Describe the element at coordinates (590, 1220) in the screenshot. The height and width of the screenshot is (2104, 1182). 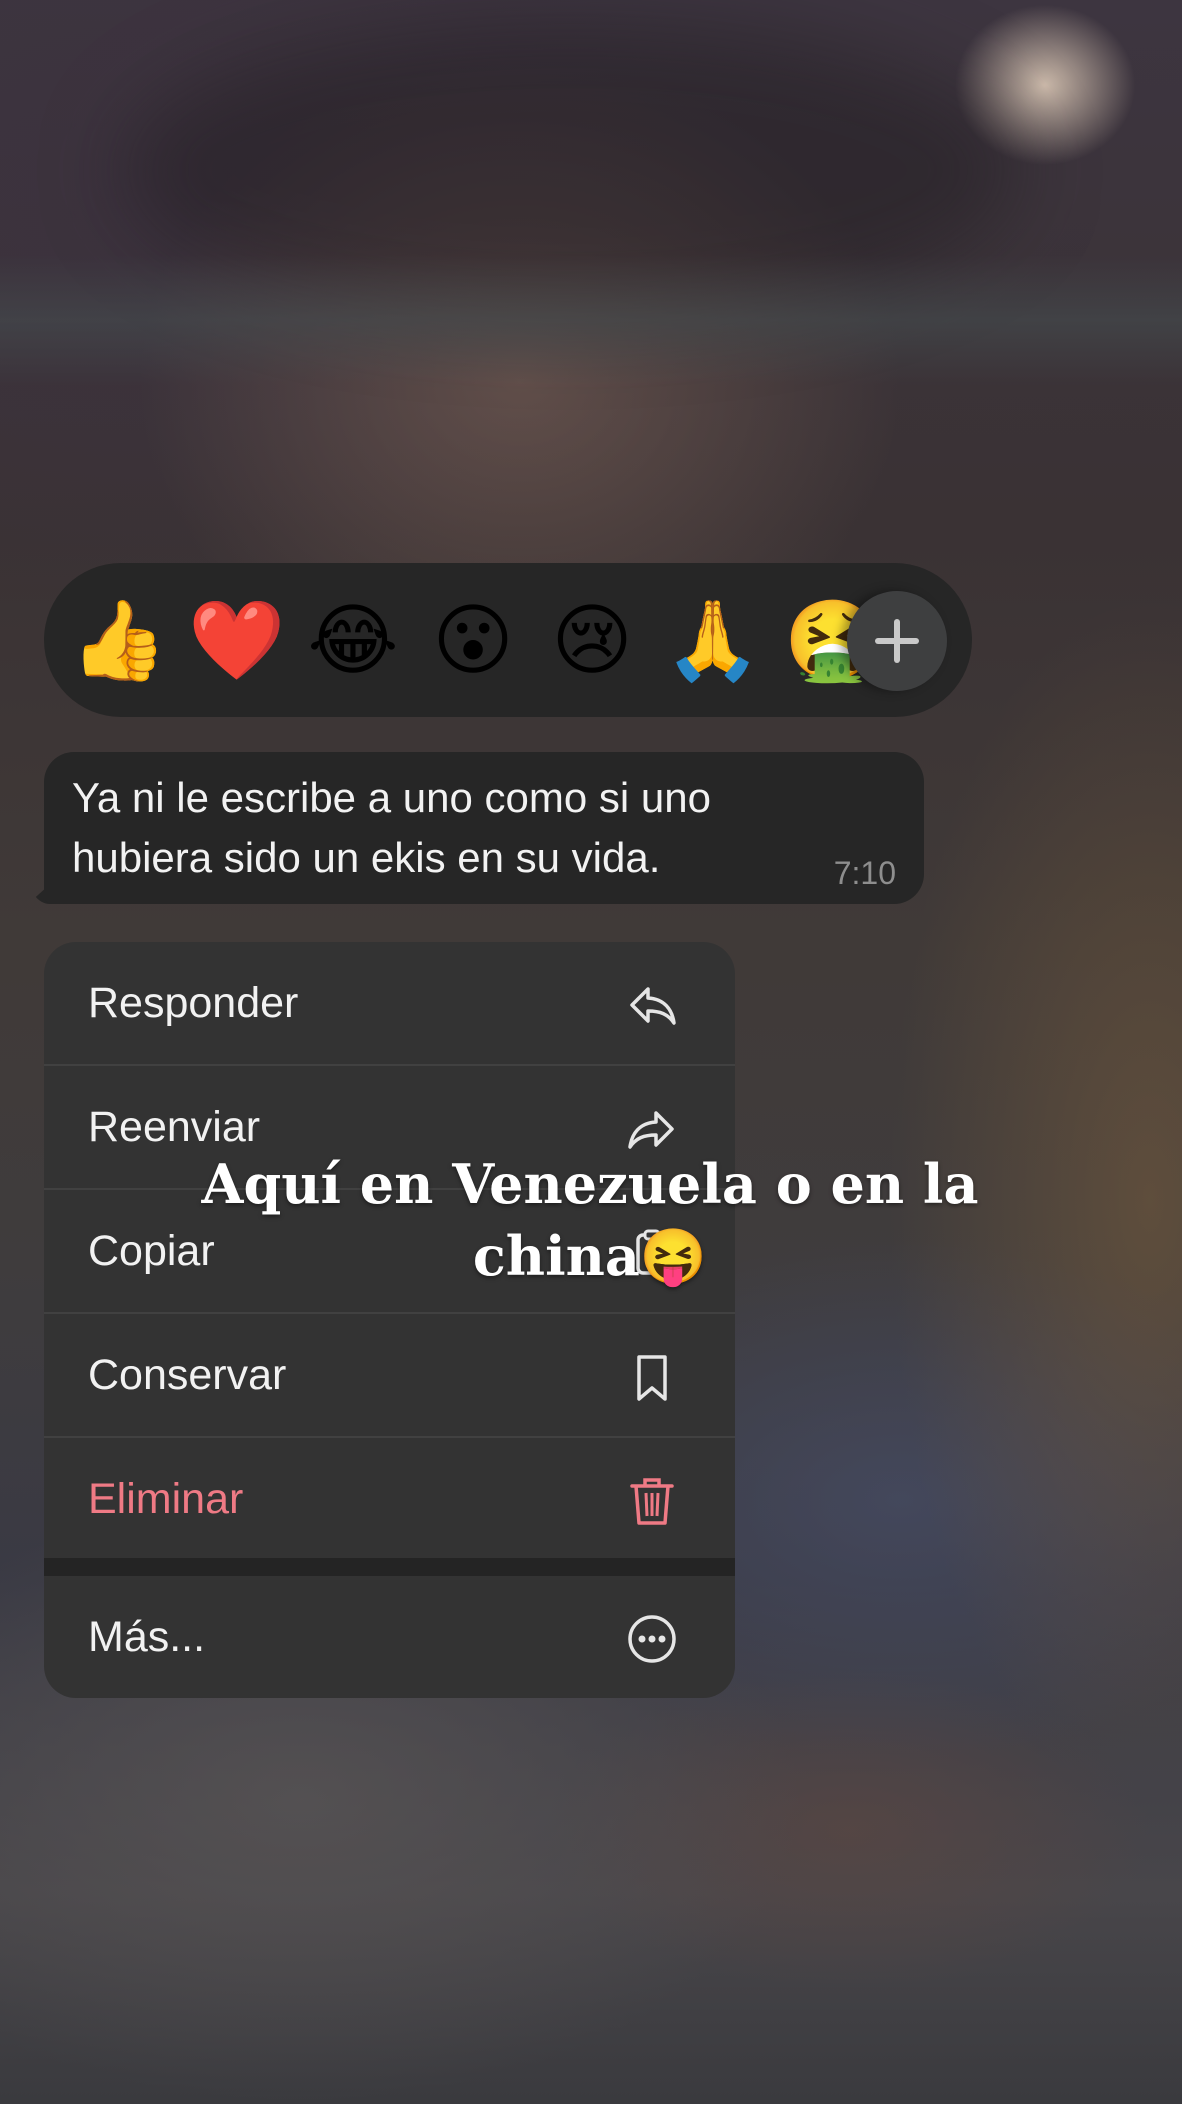
I see `video-caption: Aquí en Venezuela o en la china😝` at that location.